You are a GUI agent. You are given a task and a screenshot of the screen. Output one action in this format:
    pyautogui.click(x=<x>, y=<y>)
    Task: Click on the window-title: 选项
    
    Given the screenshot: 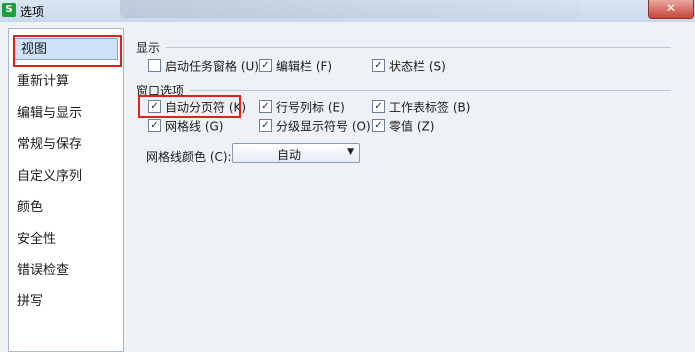 What is the action you would take?
    pyautogui.click(x=32, y=12)
    